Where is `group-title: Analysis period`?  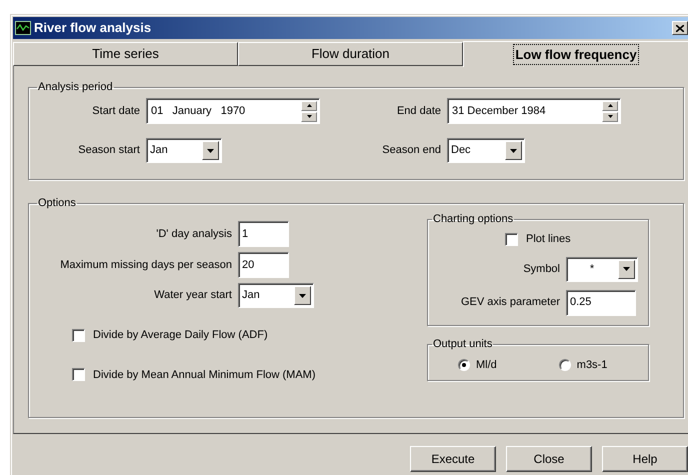
group-title: Analysis period is located at coordinates (75, 87).